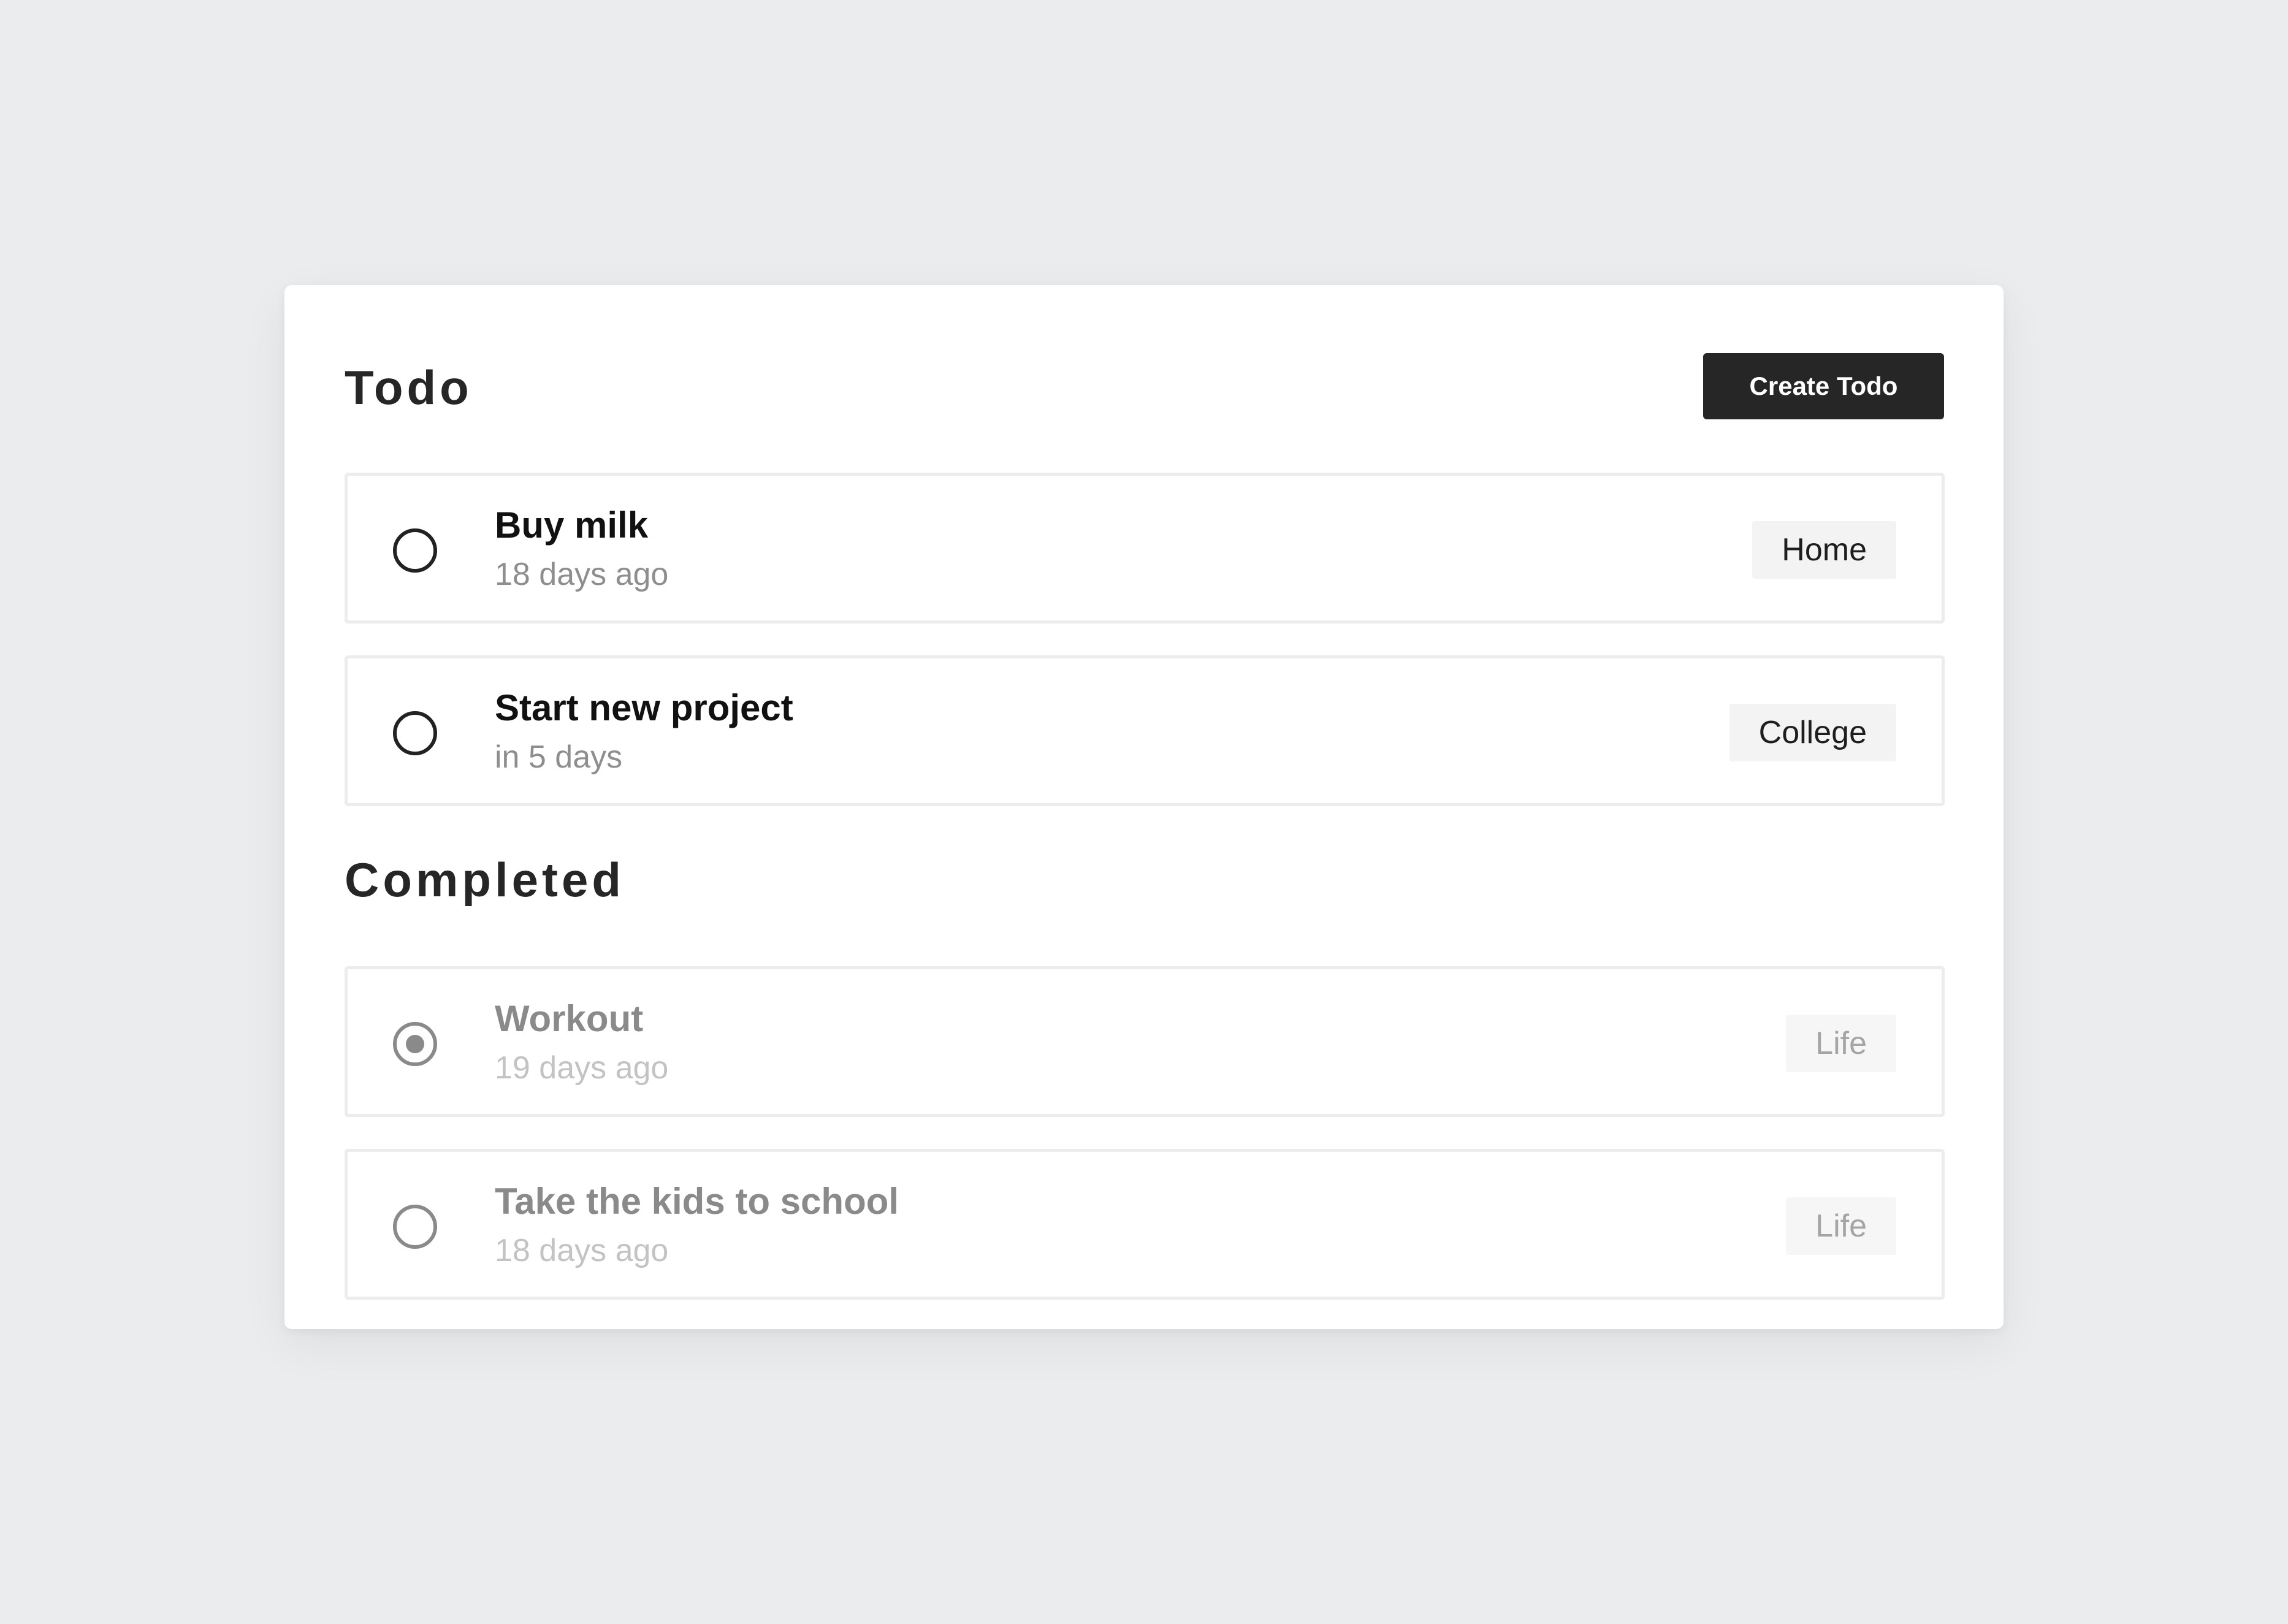 This screenshot has width=2288, height=1624. I want to click on item-time: in 5 days, so click(559, 757).